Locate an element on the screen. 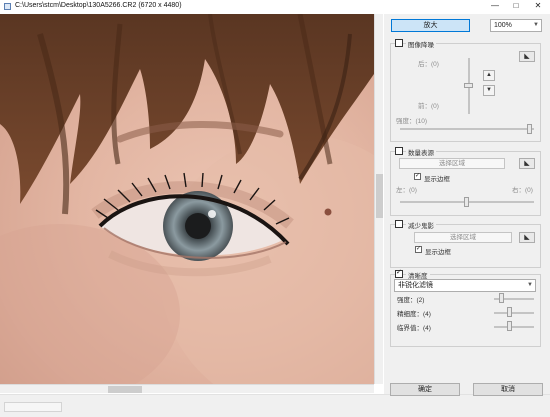 Image resolution: width=550 pixels, height=417 pixels. ghosting-pick-button: ◣ is located at coordinates (527, 237).